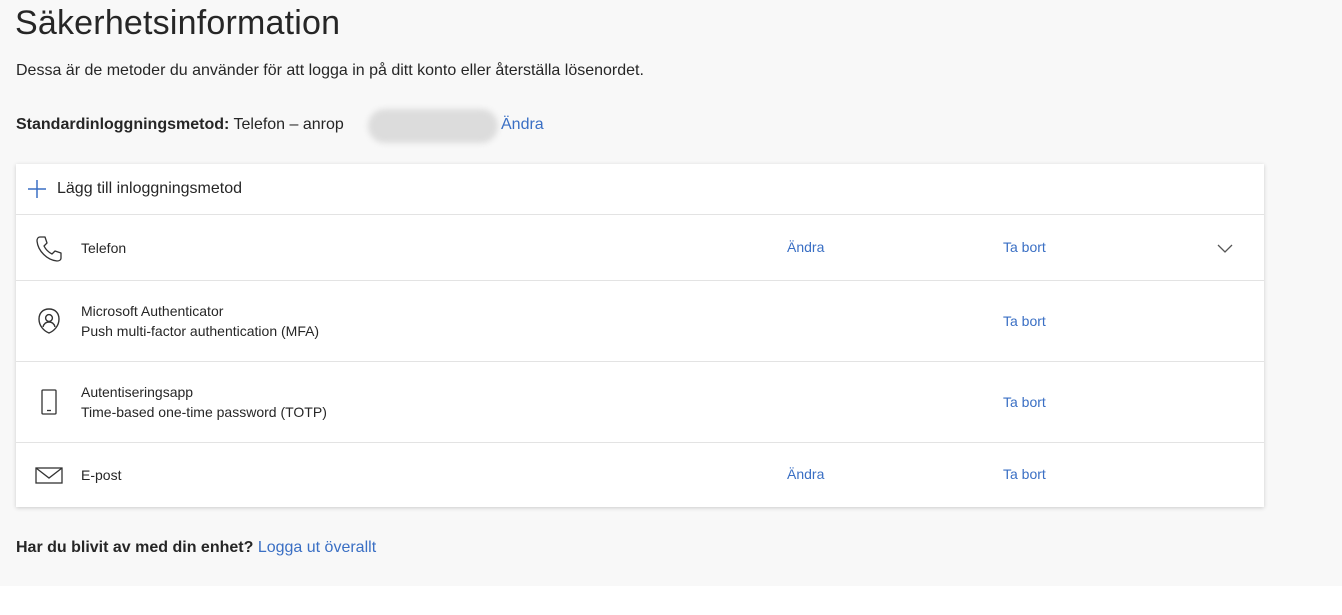 This screenshot has height=615, width=1342. What do you see at coordinates (123, 124) in the screenshot?
I see `default-method-label: Standardinloggningsmetod:` at bounding box center [123, 124].